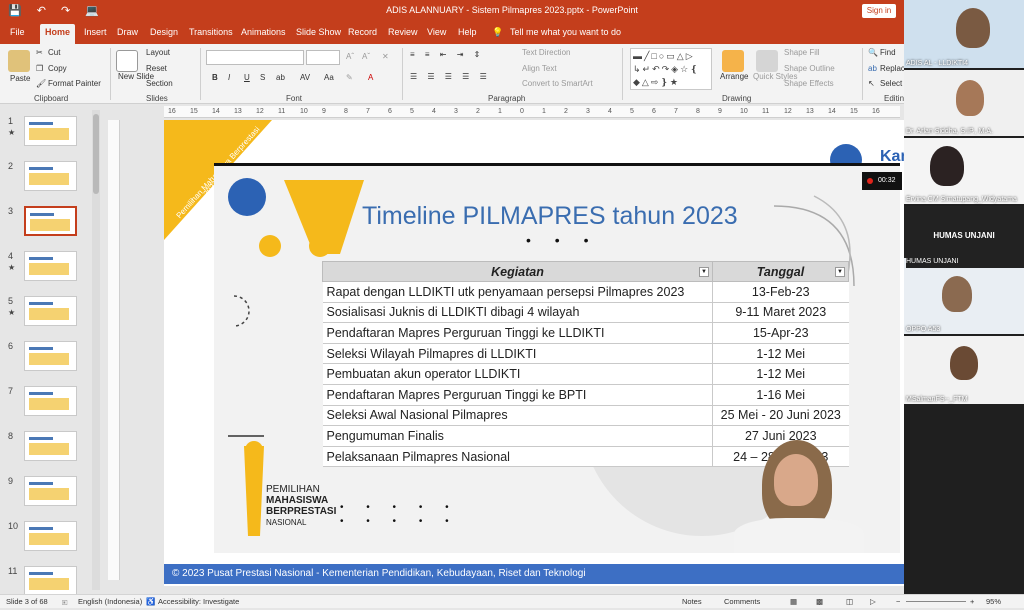 The width and height of the screenshot is (1024, 610). Describe the element at coordinates (349, 77) in the screenshot. I see `highlight-icon: ✎` at that location.